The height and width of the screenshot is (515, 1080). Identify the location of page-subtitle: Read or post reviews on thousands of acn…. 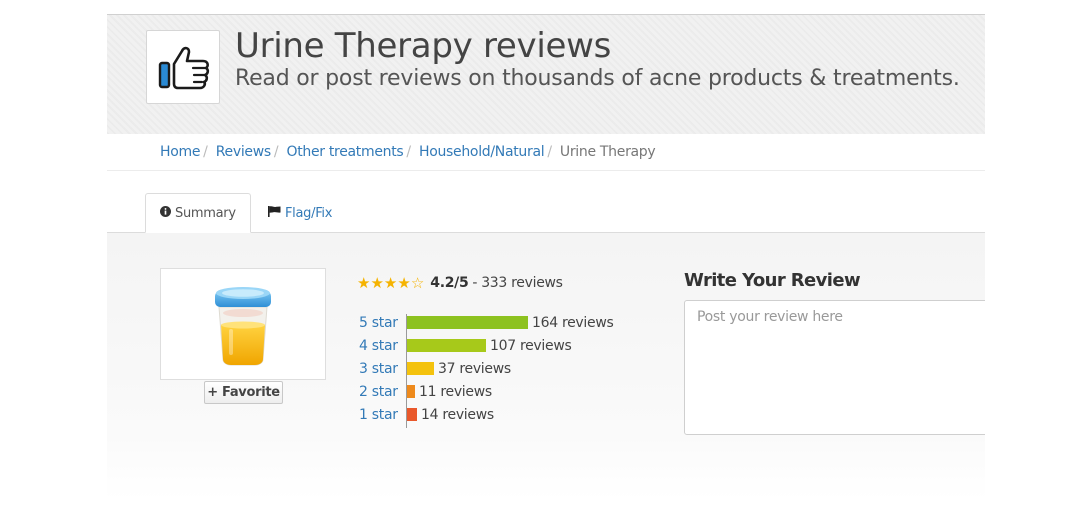
(597, 78).